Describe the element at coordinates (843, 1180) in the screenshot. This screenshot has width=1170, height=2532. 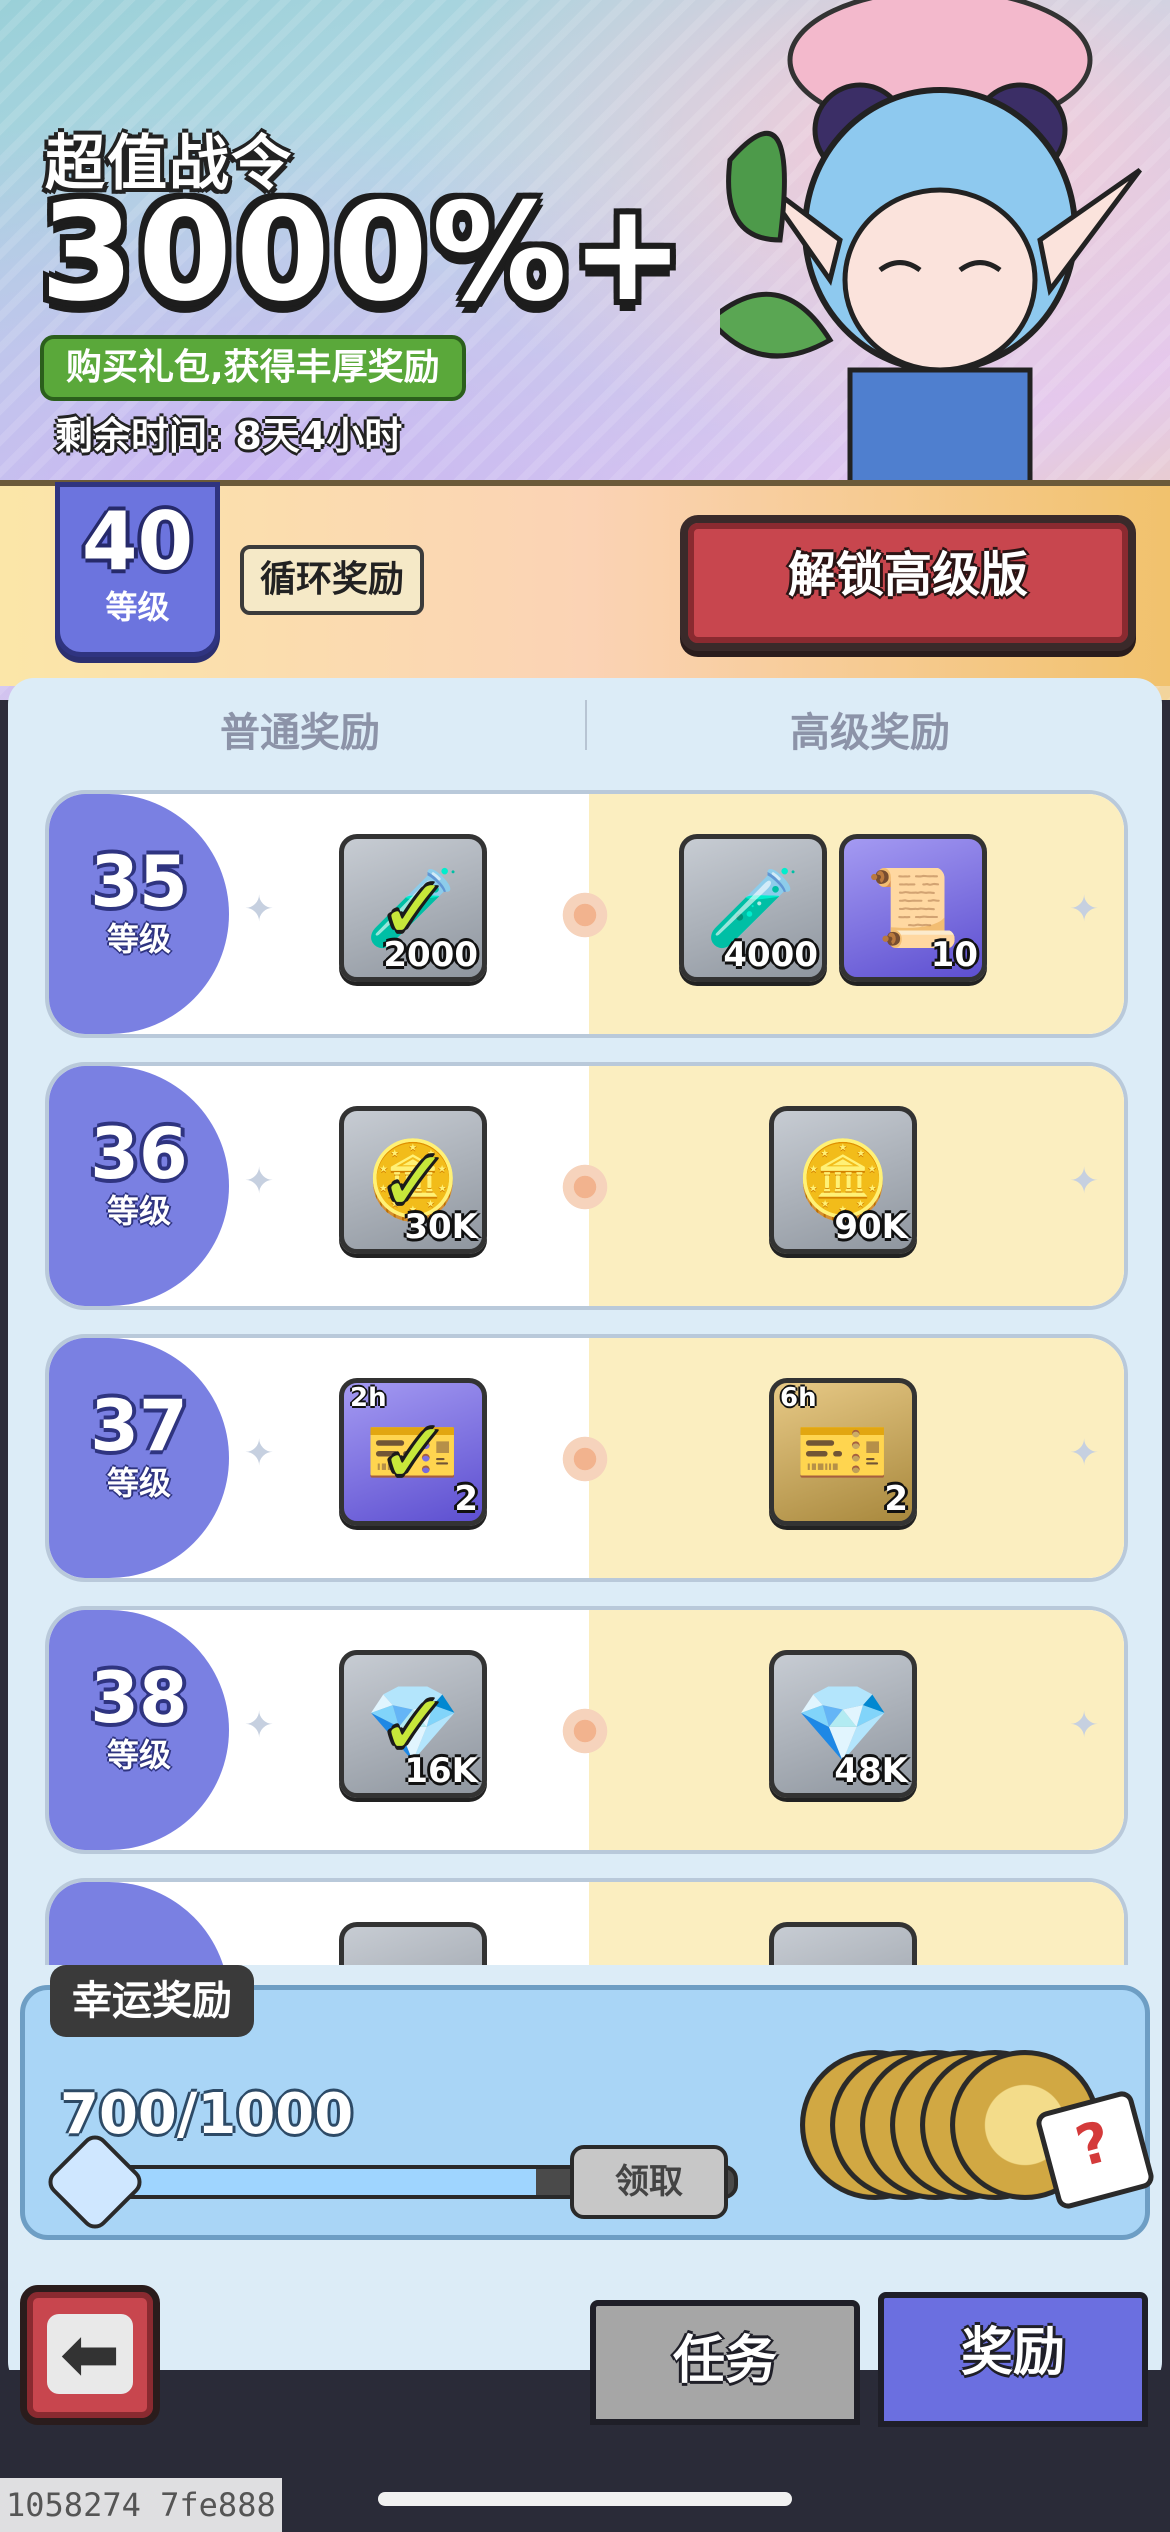
I see `premium-reward-item: 🪙 90K` at that location.